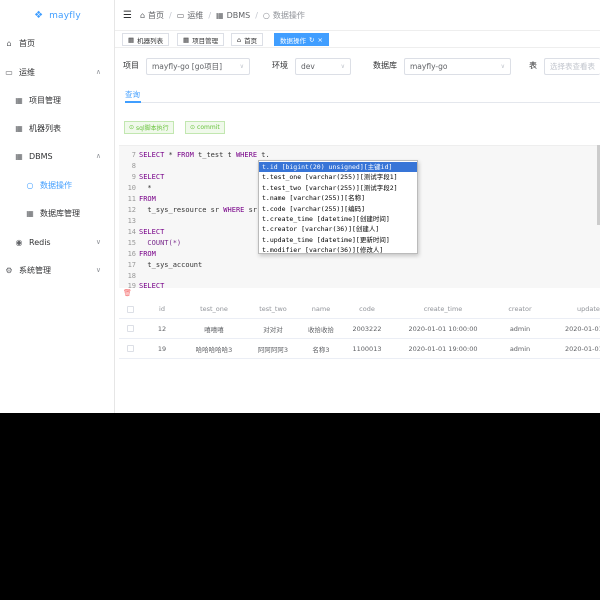 The width and height of the screenshot is (600, 600). Describe the element at coordinates (198, 66) in the screenshot. I see `project-select: mayfly-go [go项目] ∨` at that location.